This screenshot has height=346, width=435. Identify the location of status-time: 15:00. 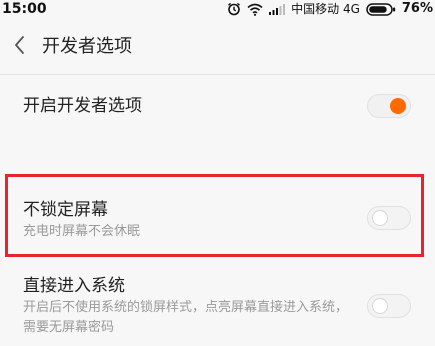
(24, 9).